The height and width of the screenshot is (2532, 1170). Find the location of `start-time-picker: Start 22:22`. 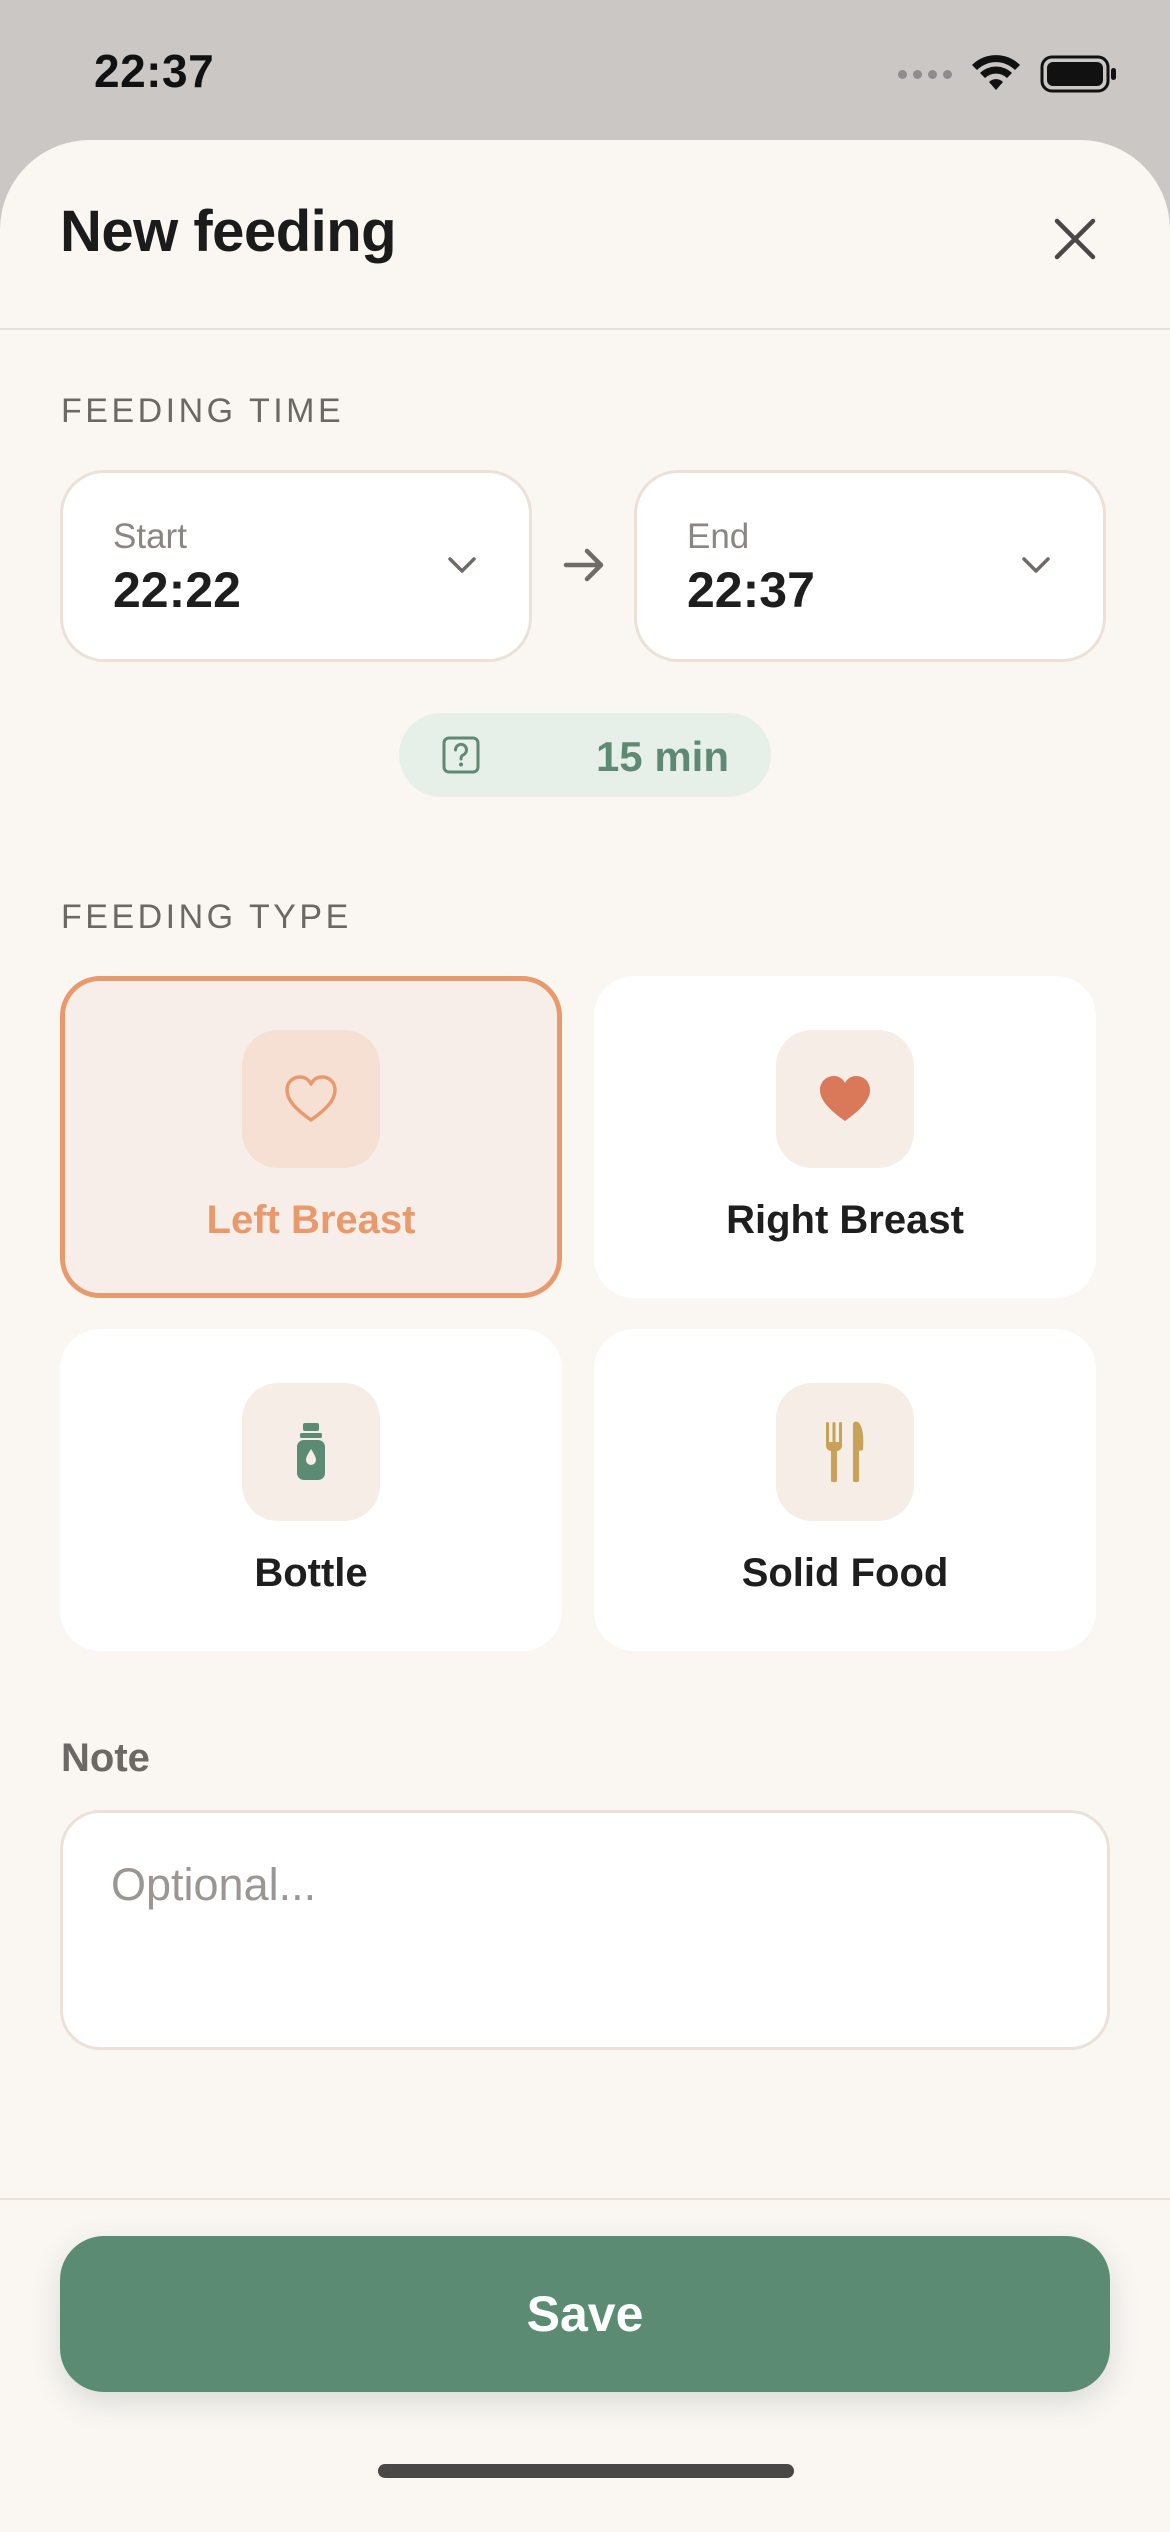

start-time-picker: Start 22:22 is located at coordinates (296, 566).